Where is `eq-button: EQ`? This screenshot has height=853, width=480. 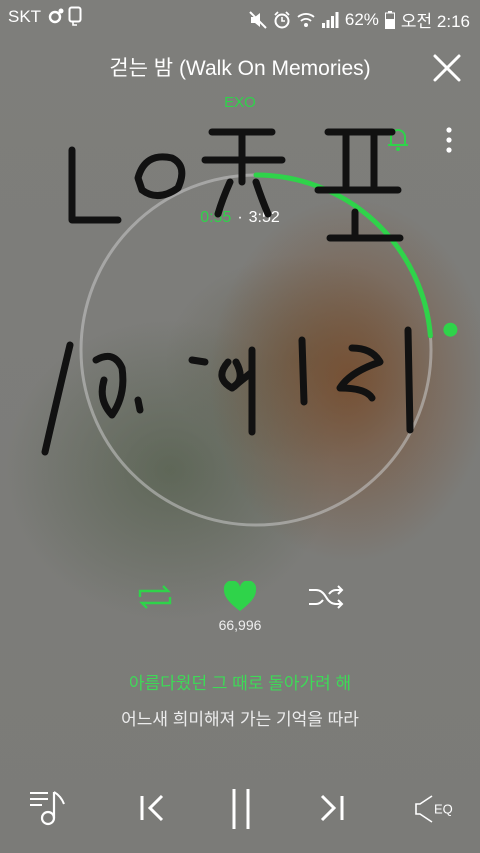 eq-button: EQ is located at coordinates (433, 814).